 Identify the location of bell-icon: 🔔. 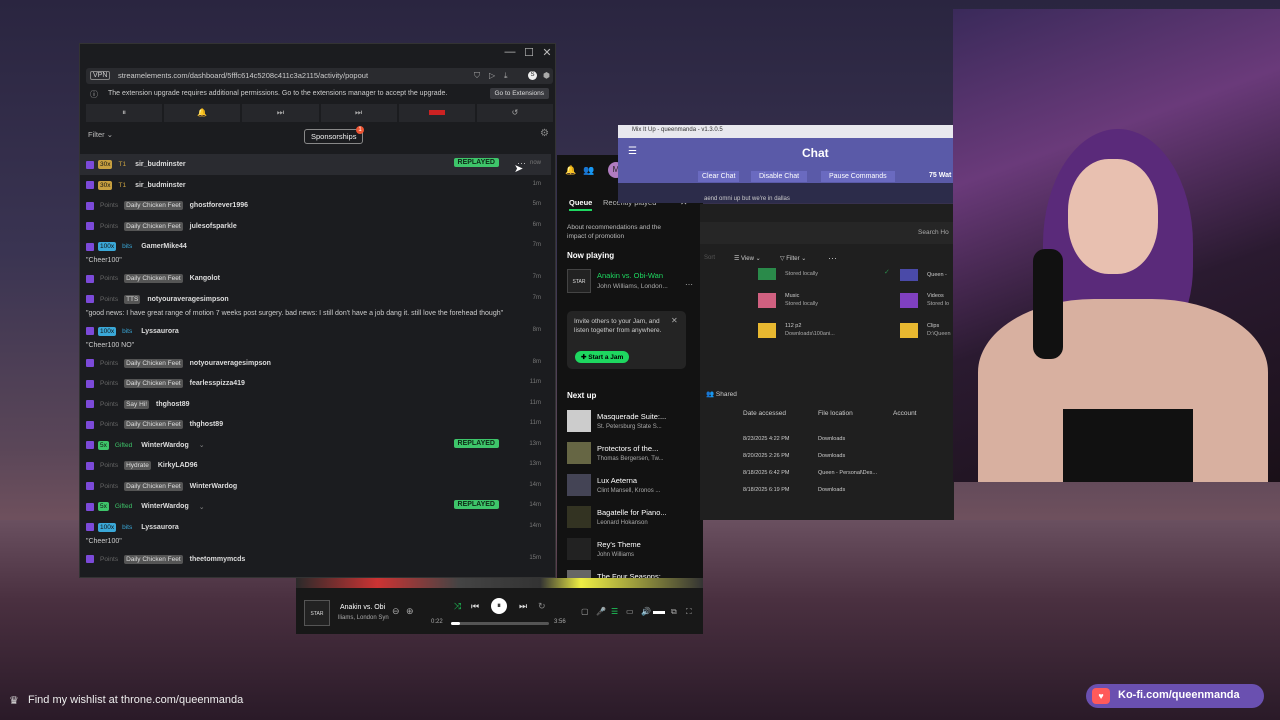
(570, 170).